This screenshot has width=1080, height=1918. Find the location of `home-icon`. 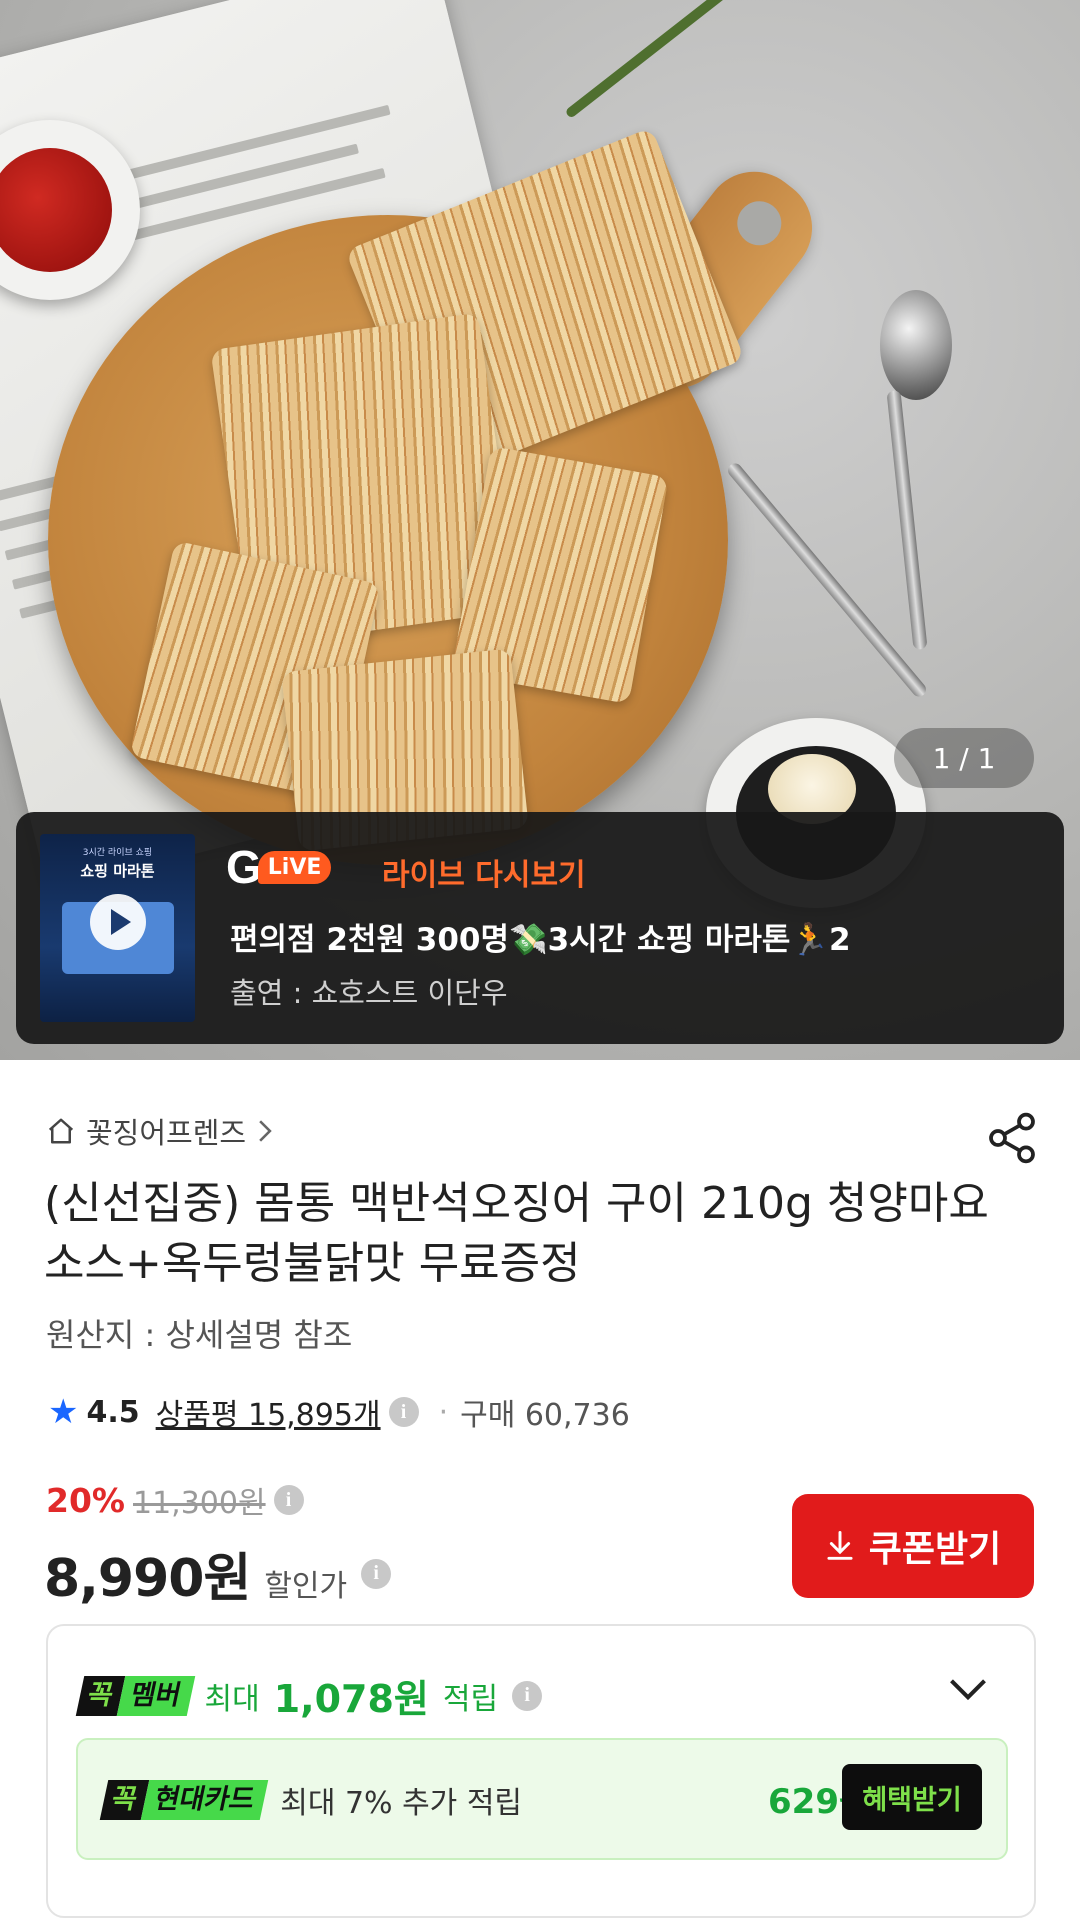

home-icon is located at coordinates (61, 1131).